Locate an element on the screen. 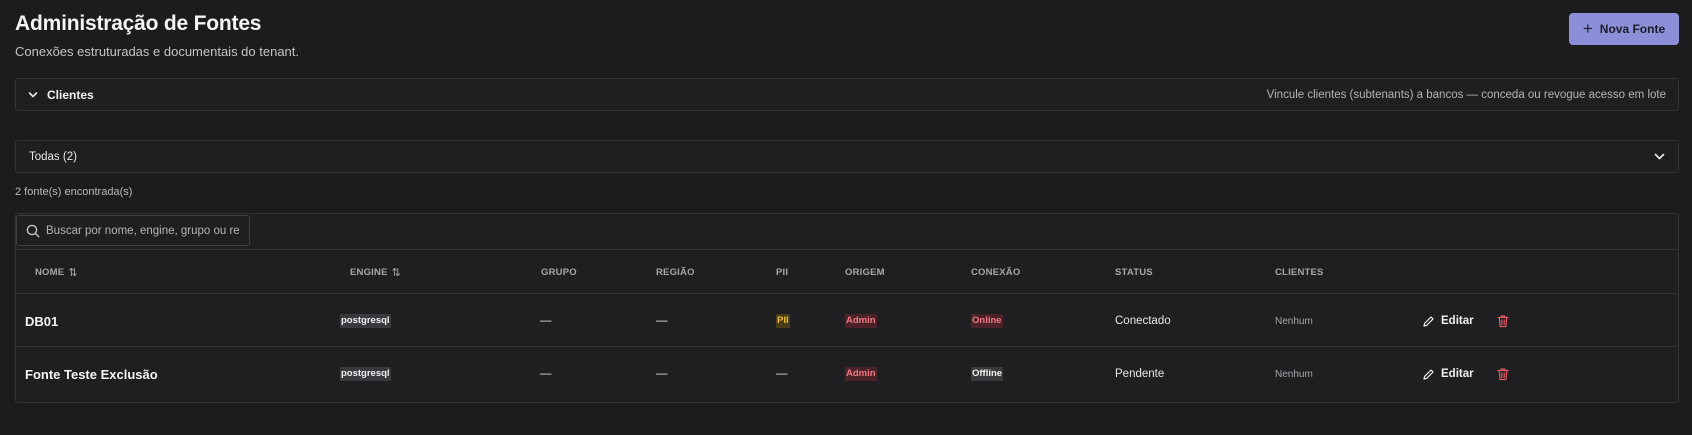 This screenshot has width=1692, height=435. search-icon is located at coordinates (33, 230).